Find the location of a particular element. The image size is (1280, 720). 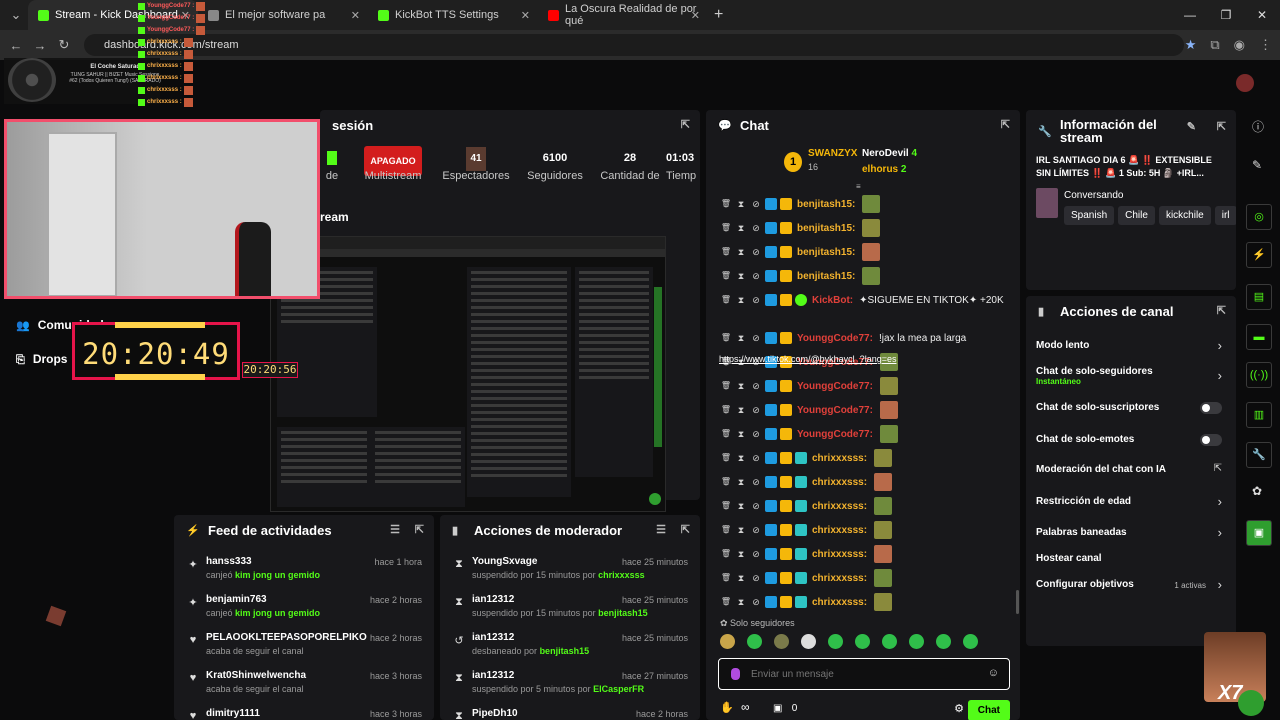

url-field: dashboard.kick.com/stream is located at coordinates (634, 45).